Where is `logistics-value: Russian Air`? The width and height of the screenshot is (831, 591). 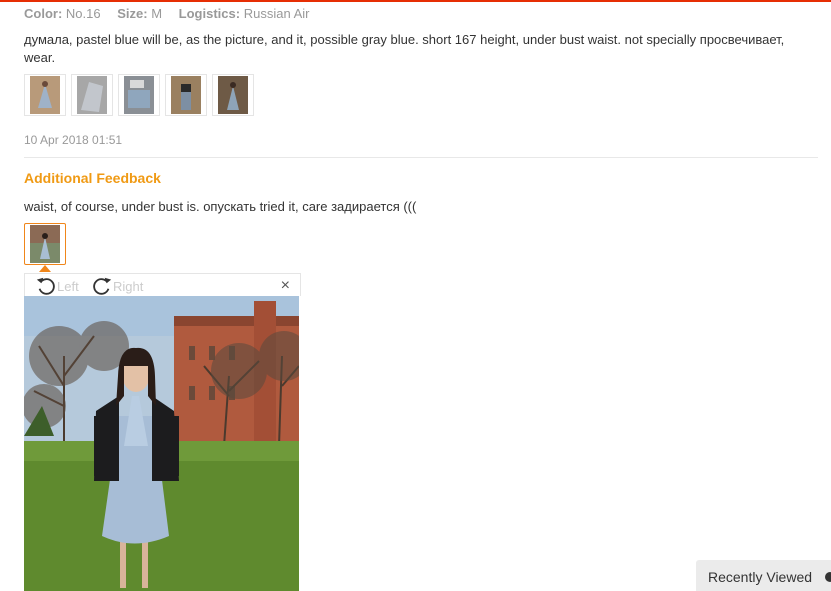
logistics-value: Russian Air is located at coordinates (276, 13).